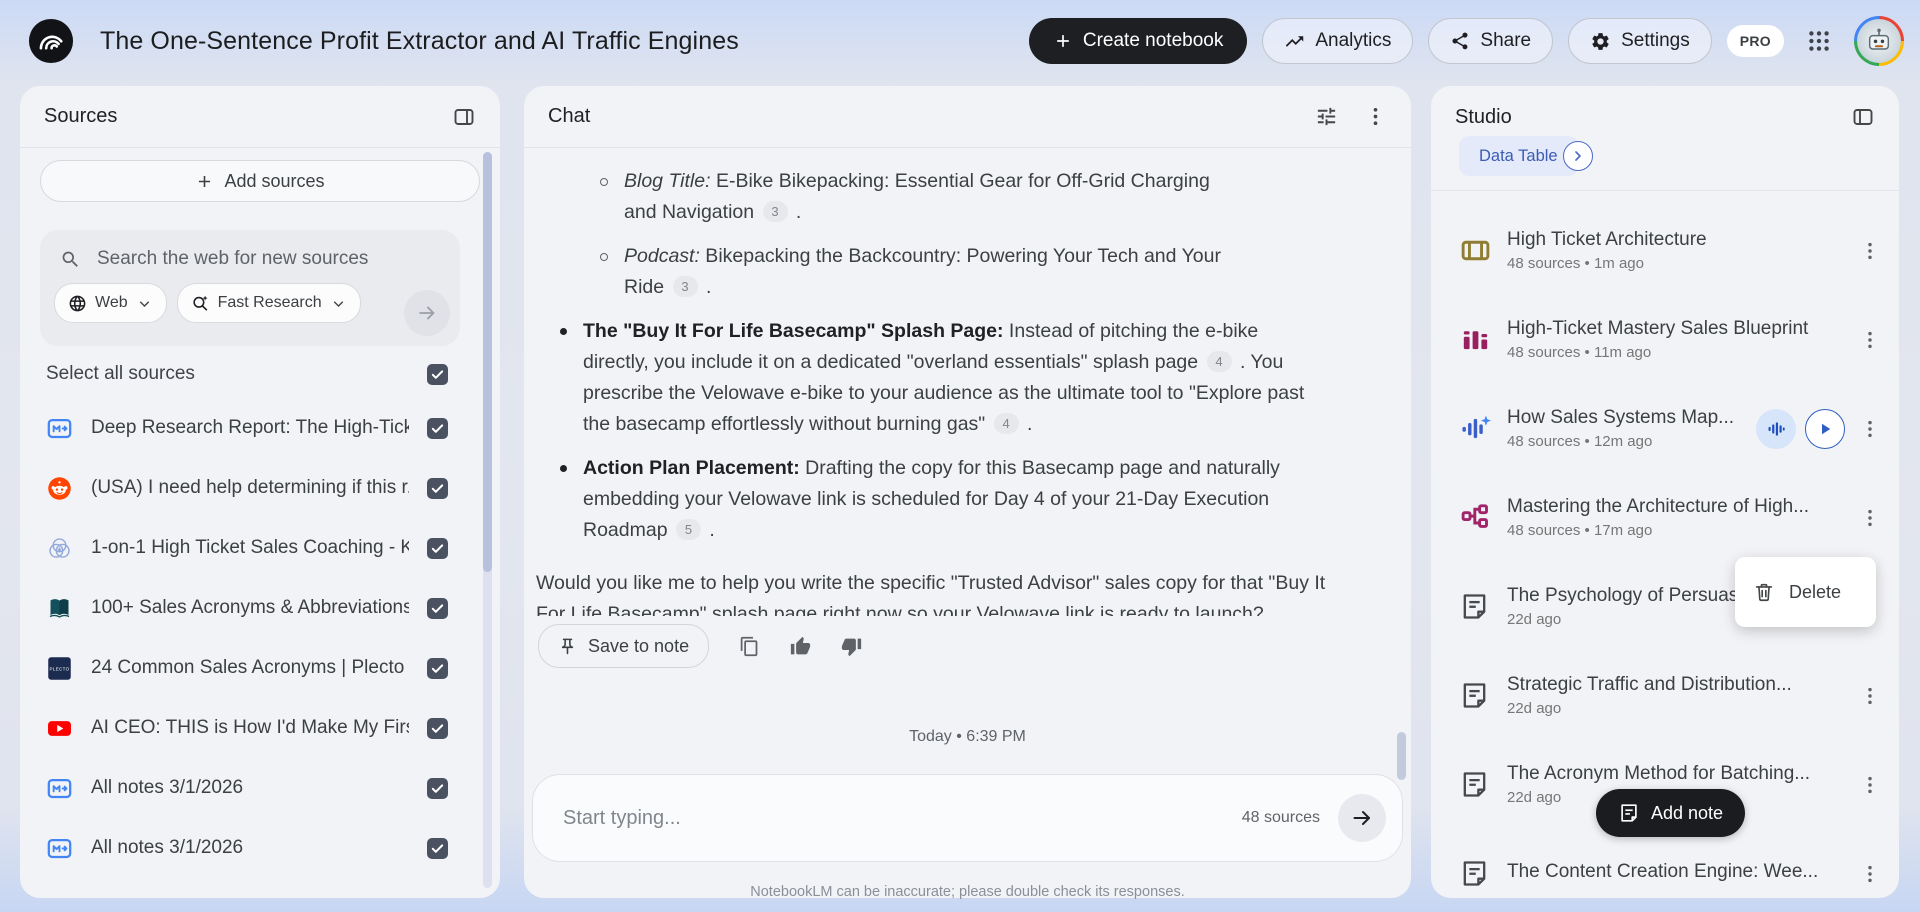 The height and width of the screenshot is (912, 1920). What do you see at coordinates (60, 668) in the screenshot?
I see `svg-text: PLECTO` at bounding box center [60, 668].